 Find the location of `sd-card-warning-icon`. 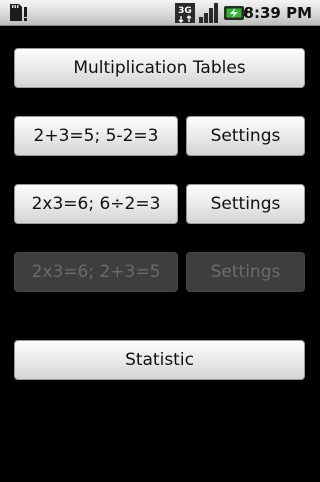

sd-card-warning-icon is located at coordinates (18, 14).